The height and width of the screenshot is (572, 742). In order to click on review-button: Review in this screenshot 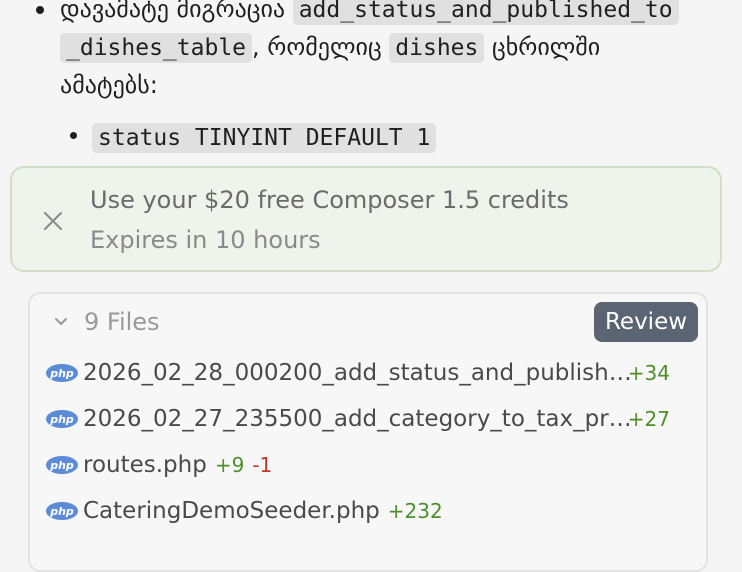, I will do `click(646, 322)`.